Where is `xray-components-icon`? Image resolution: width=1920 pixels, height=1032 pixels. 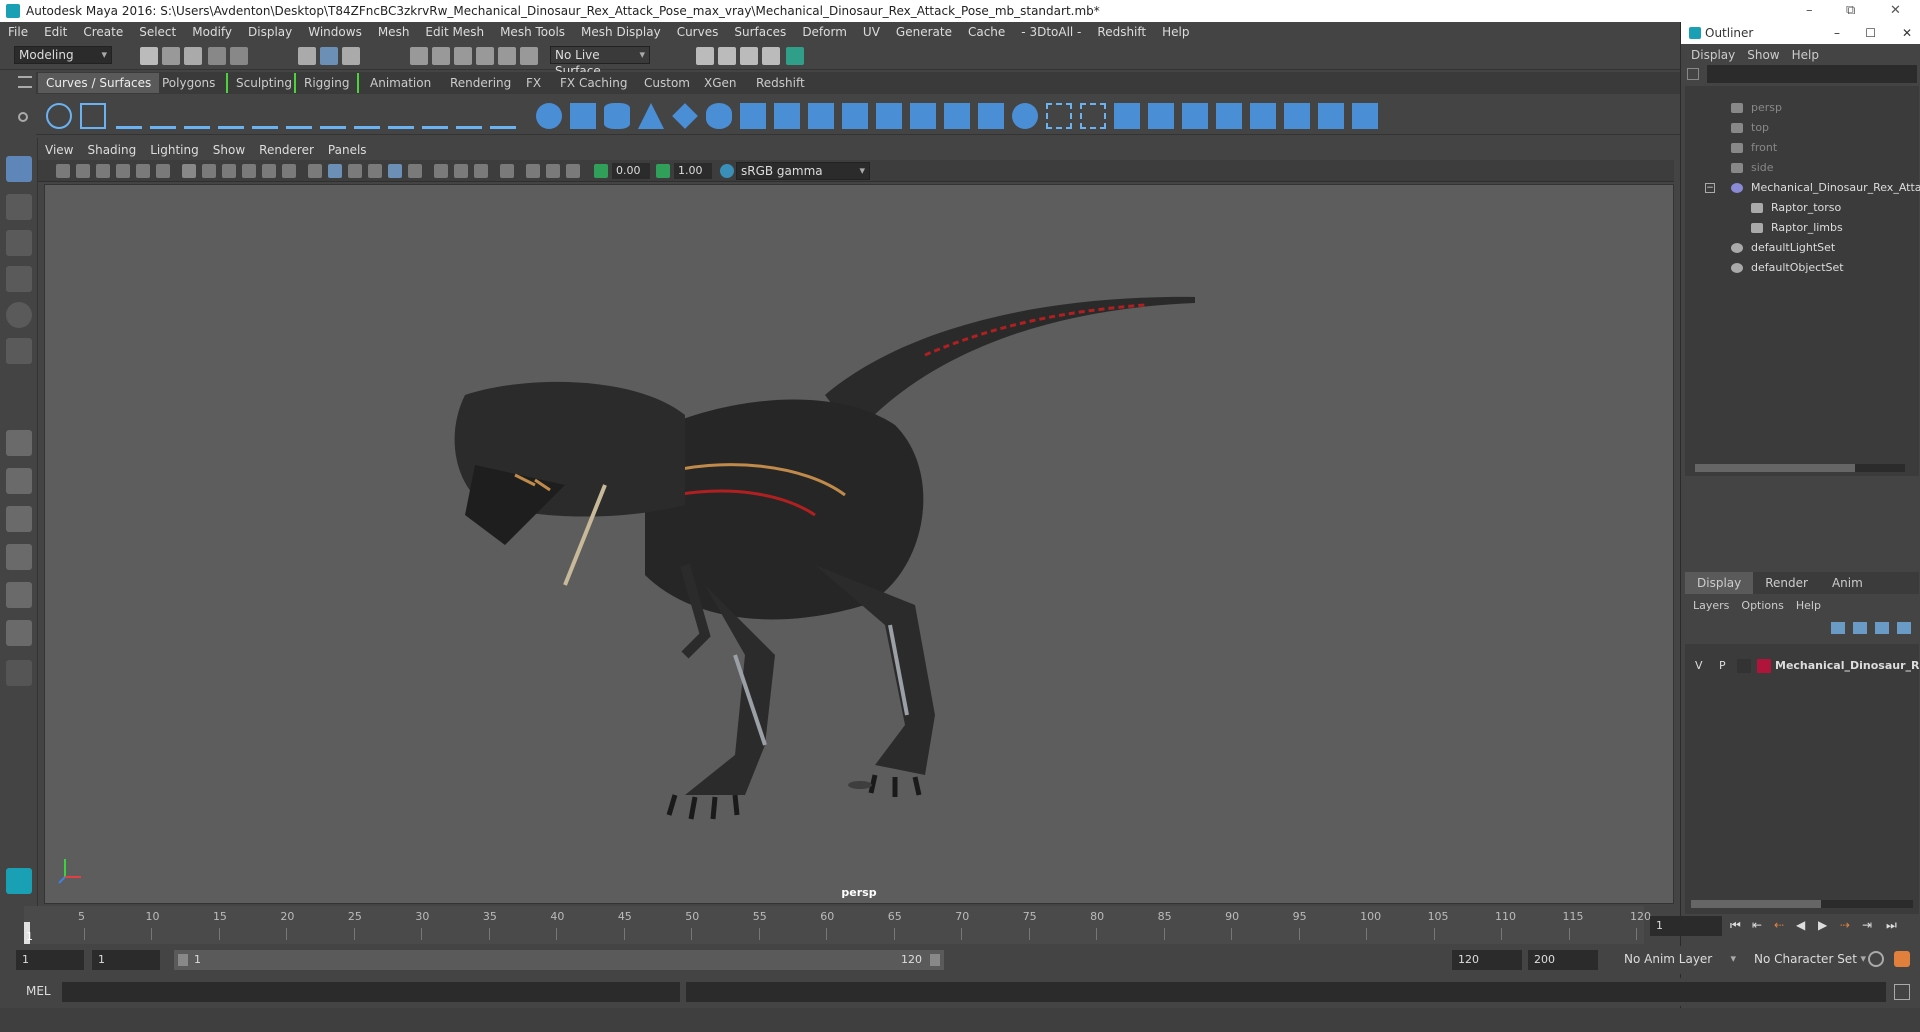 xray-components-icon is located at coordinates (573, 171).